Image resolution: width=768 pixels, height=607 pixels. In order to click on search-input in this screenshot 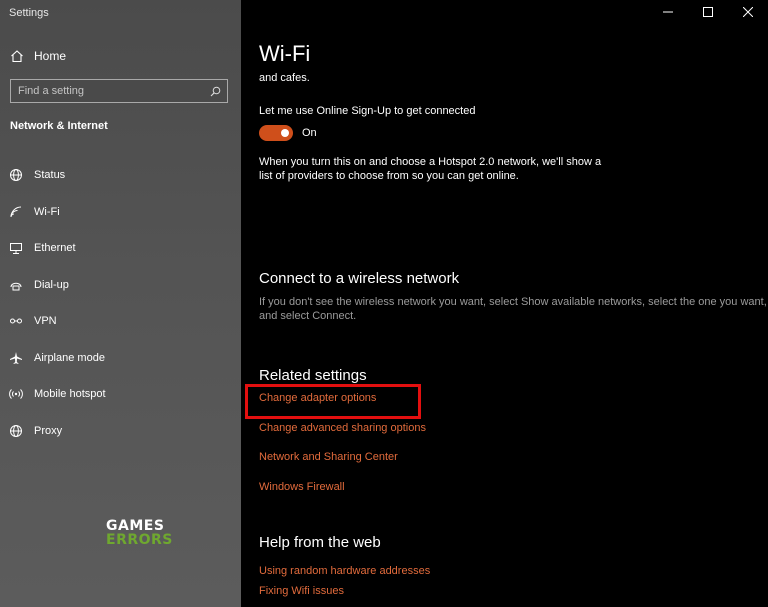, I will do `click(114, 91)`.